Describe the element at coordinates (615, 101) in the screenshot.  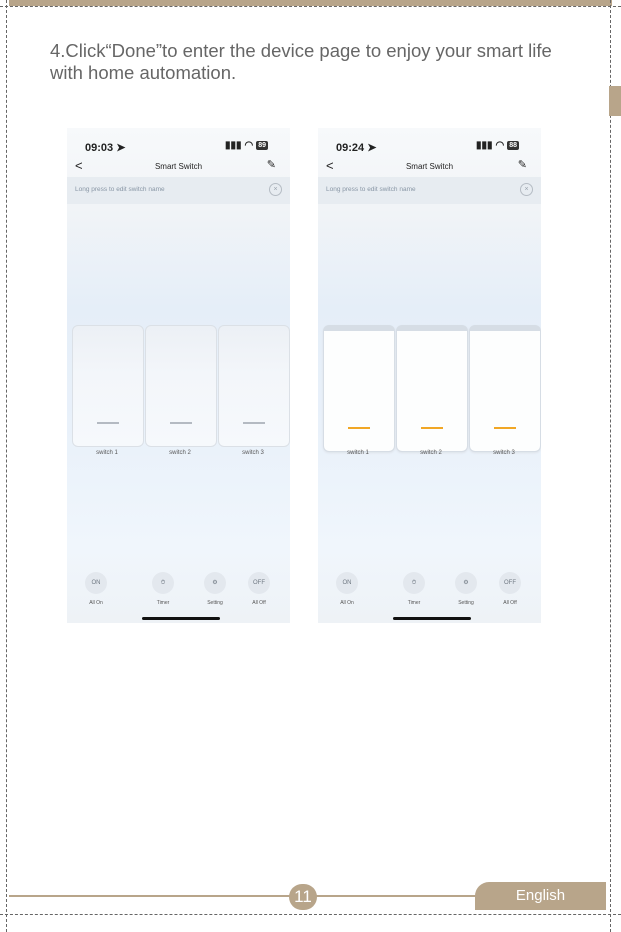
I see `side-tab` at that location.